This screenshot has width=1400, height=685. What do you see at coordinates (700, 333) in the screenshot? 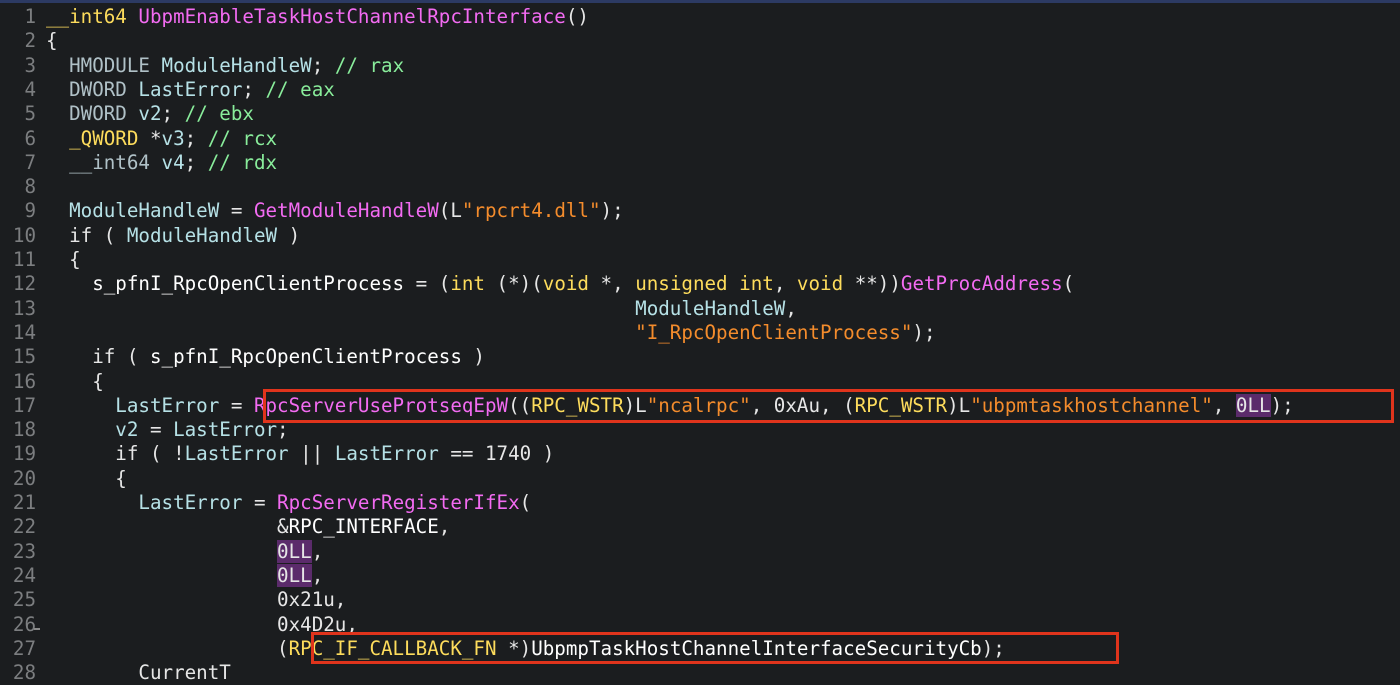
I see `code-line: 14 "I_RpcOpenClientProcess");` at bounding box center [700, 333].